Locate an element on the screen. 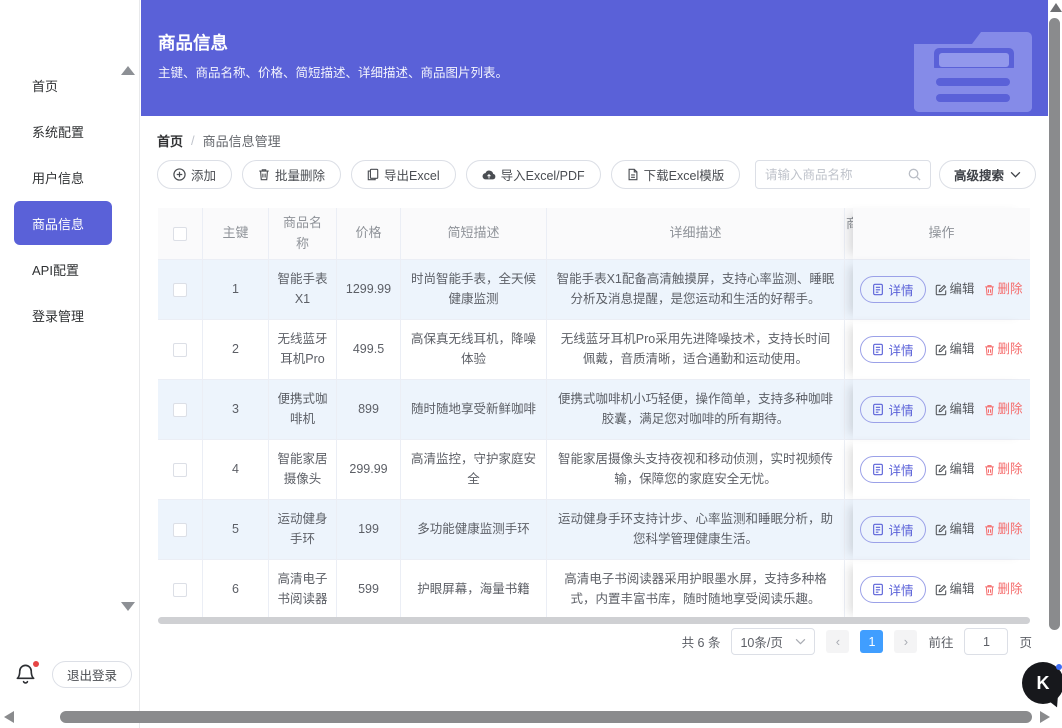 Image resolution: width=1062 pixels, height=728 pixels. cell-price: 299.99 is located at coordinates (369, 470).